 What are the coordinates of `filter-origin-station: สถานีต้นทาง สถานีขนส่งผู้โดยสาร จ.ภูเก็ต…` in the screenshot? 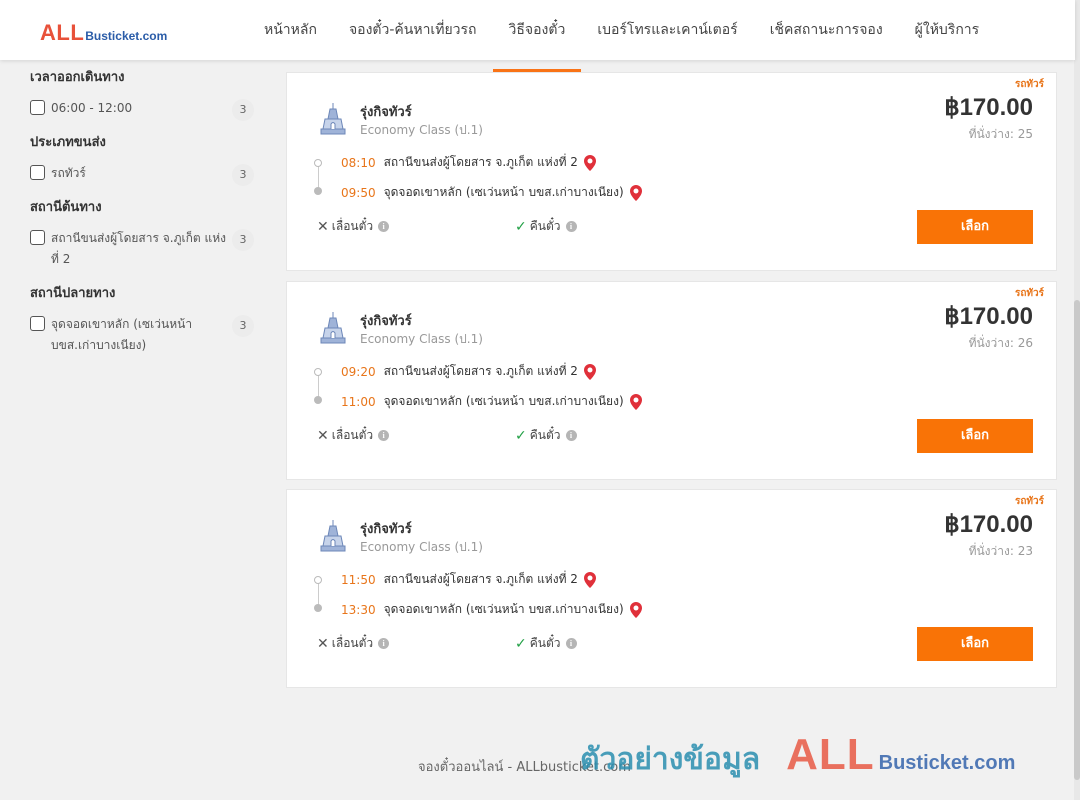 It's located at (143, 234).